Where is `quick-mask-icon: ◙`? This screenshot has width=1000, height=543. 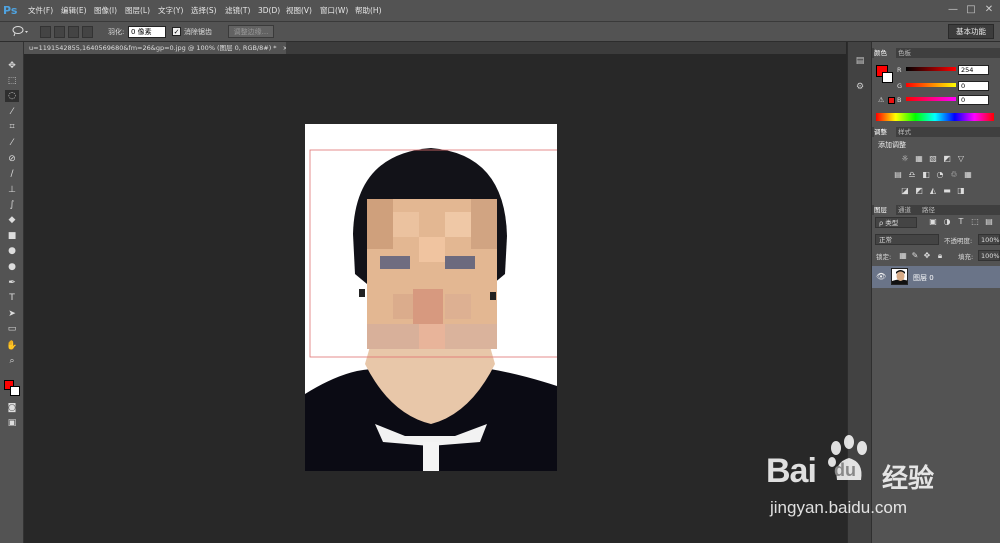 quick-mask-icon: ◙ is located at coordinates (12, 408).